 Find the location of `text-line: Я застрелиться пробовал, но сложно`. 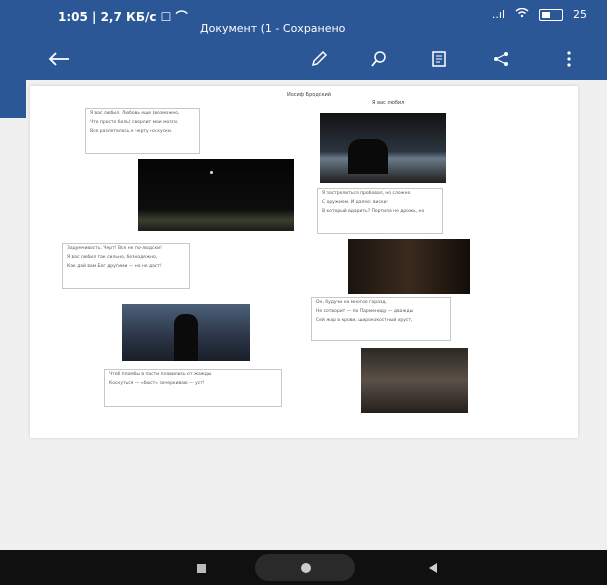

text-line: Я застрелиться пробовал, но сложно is located at coordinates (366, 193).